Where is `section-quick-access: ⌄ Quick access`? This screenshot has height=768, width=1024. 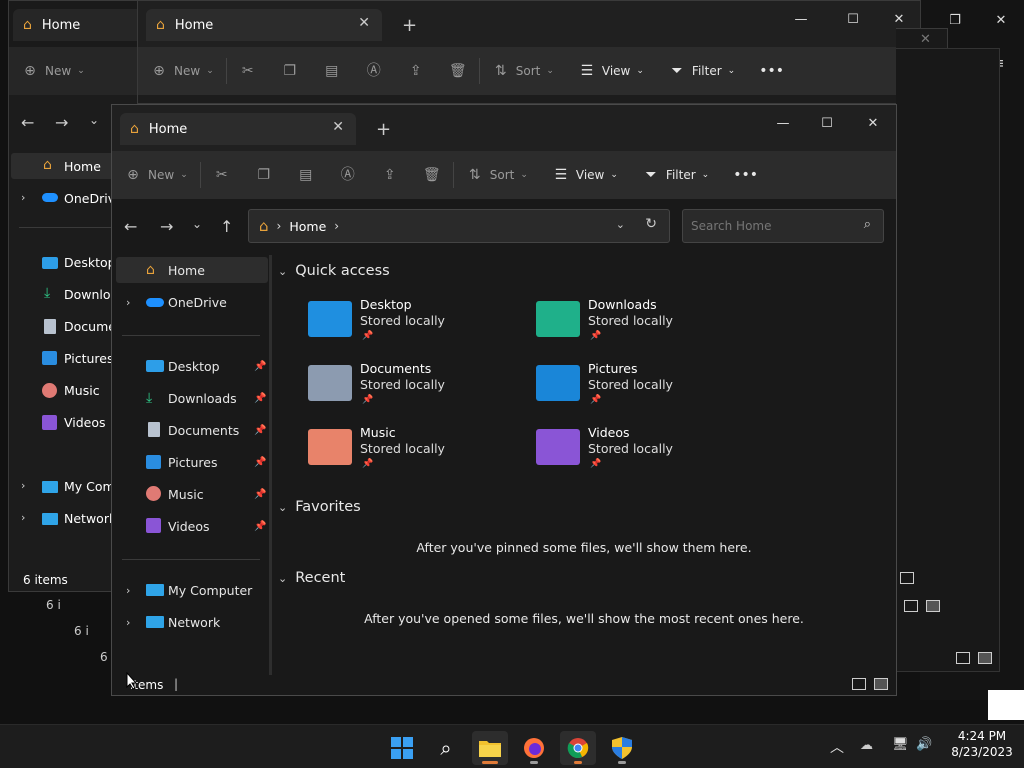 section-quick-access: ⌄ Quick access is located at coordinates (334, 271).